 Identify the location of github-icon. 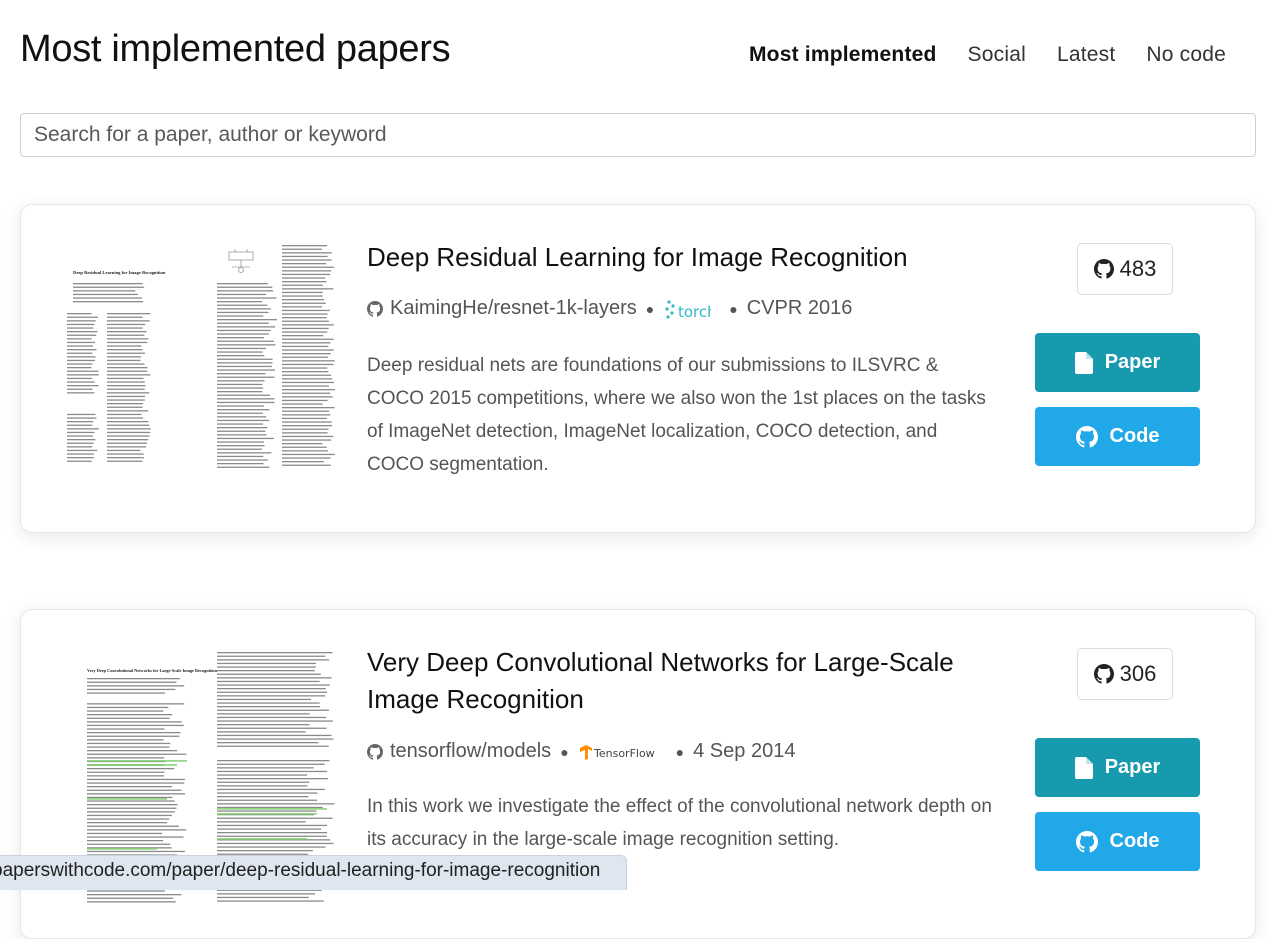
(375, 308).